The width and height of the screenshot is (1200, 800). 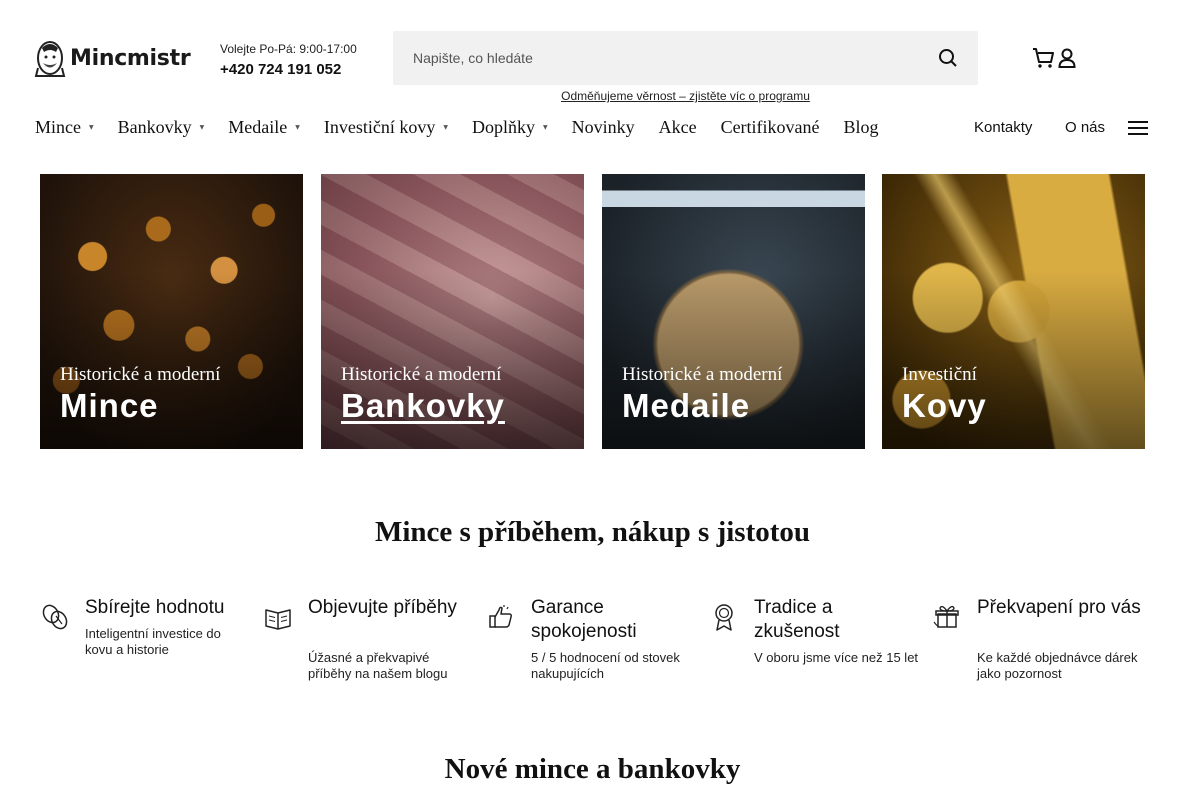 I want to click on nav-item-doplnky: Doplňky ▼, so click(x=510, y=127).